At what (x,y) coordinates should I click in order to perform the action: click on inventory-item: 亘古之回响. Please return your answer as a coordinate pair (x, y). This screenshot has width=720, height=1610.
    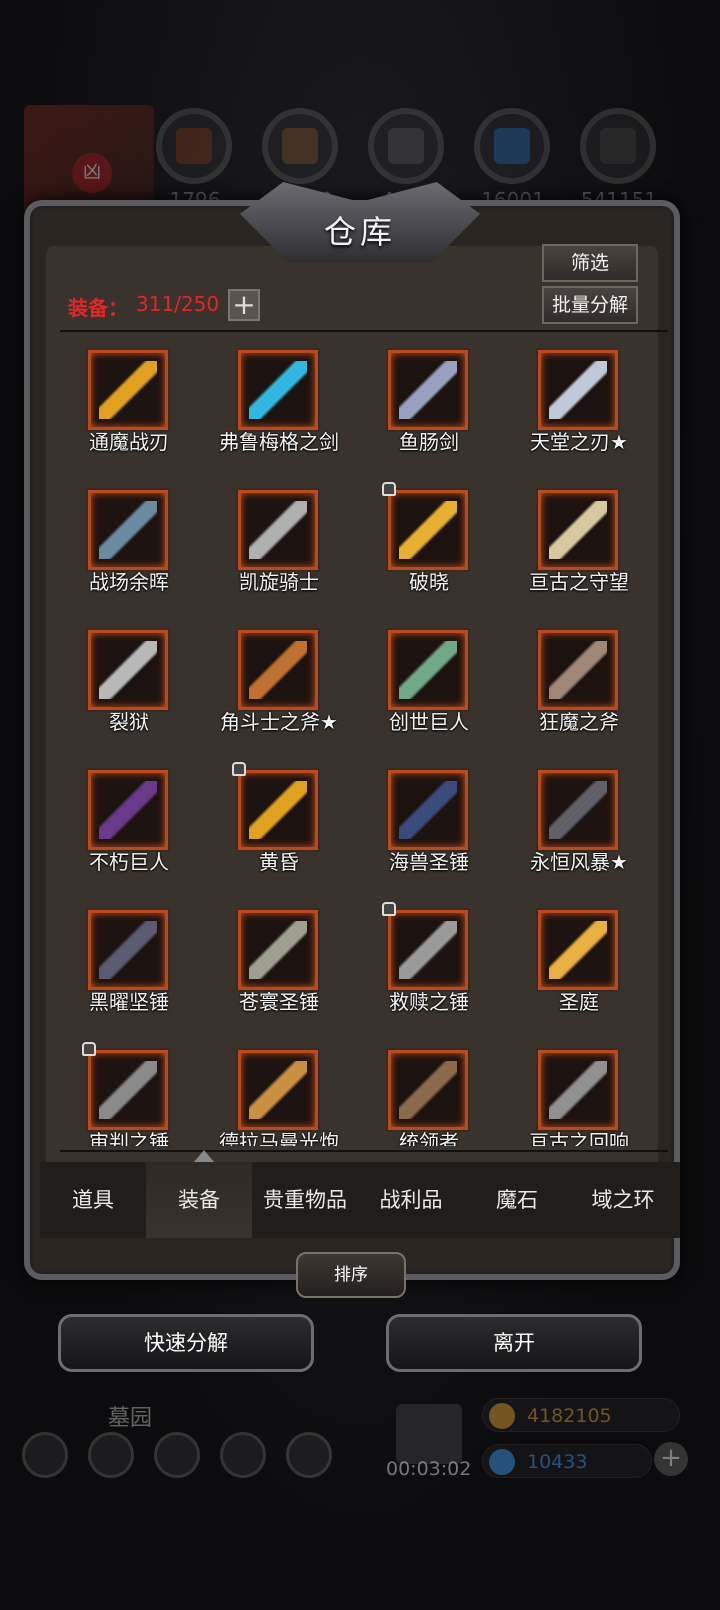
    Looking at the image, I should click on (579, 1093).